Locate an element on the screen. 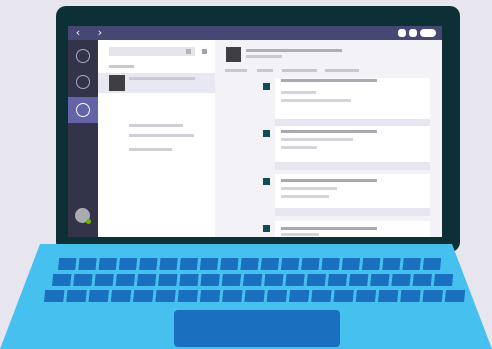 The width and height of the screenshot is (492, 349). trackpad is located at coordinates (257, 328).